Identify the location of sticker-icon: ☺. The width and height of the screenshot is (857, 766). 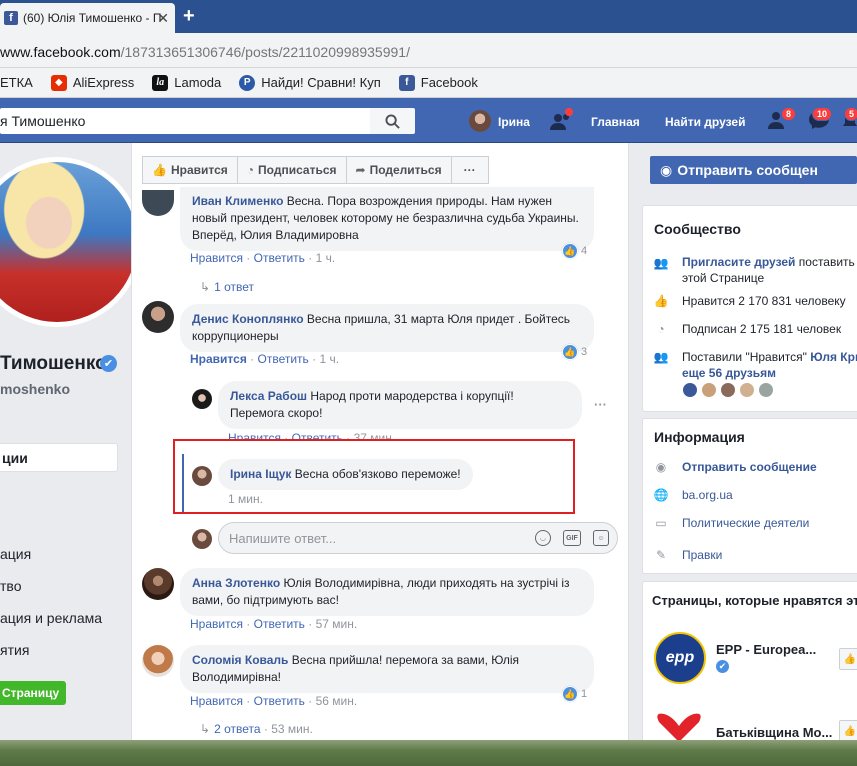
(601, 538).